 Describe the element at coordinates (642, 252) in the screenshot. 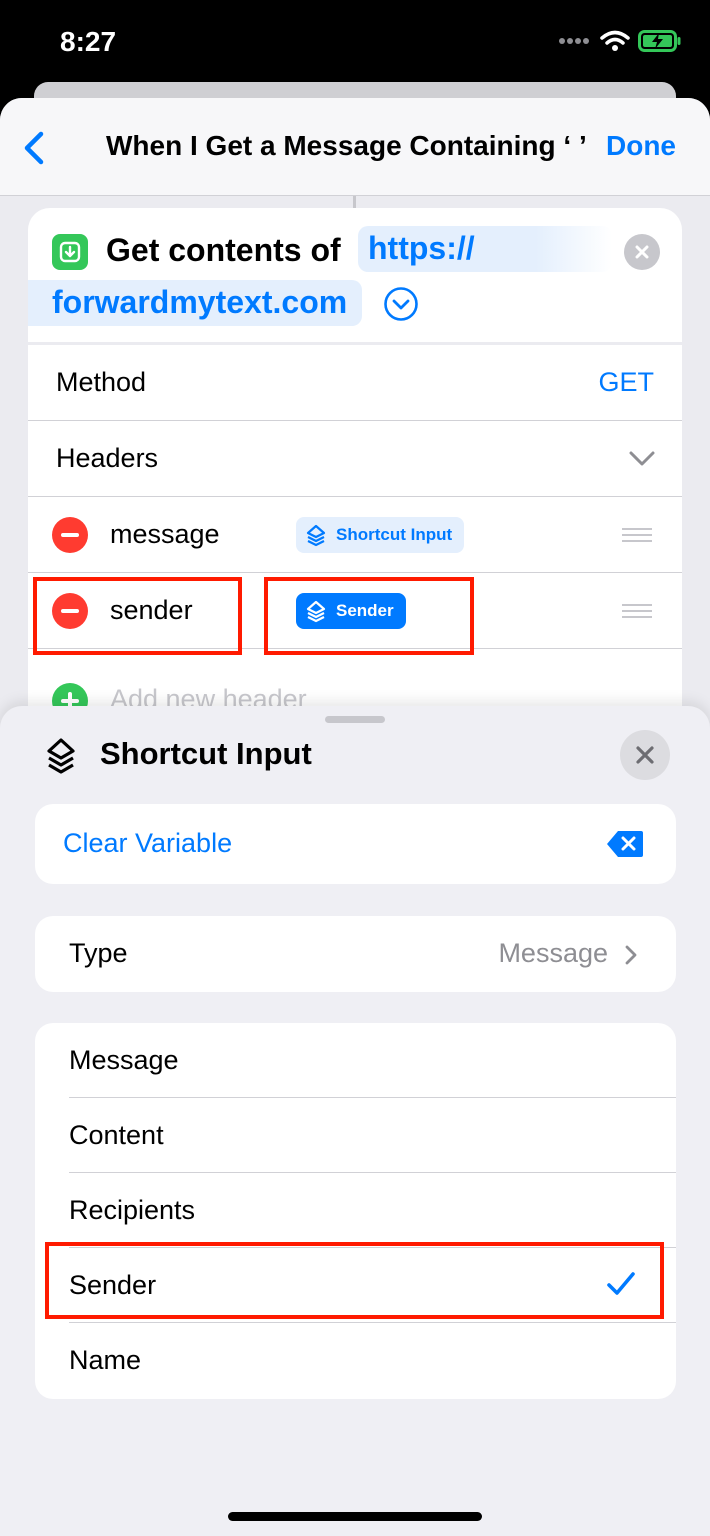

I see `clear-icon` at that location.